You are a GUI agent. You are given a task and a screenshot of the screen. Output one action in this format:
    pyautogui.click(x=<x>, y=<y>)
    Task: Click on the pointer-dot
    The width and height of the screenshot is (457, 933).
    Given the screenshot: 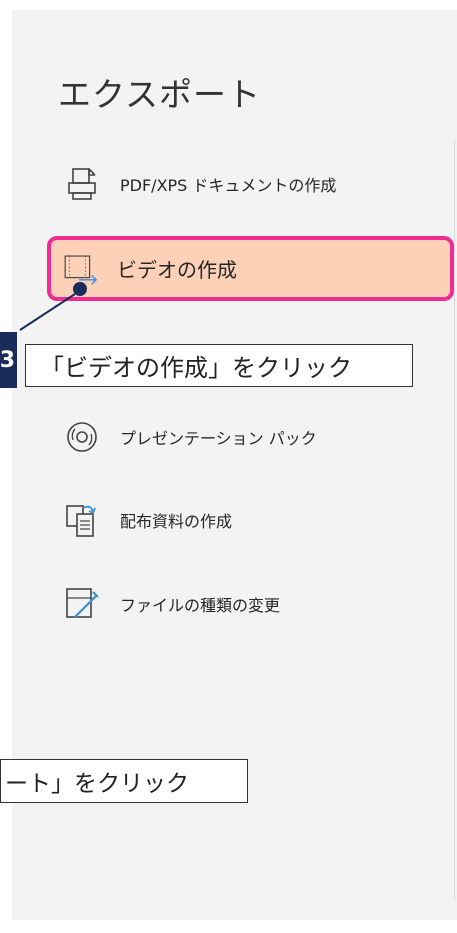 What is the action you would take?
    pyautogui.click(x=80, y=289)
    